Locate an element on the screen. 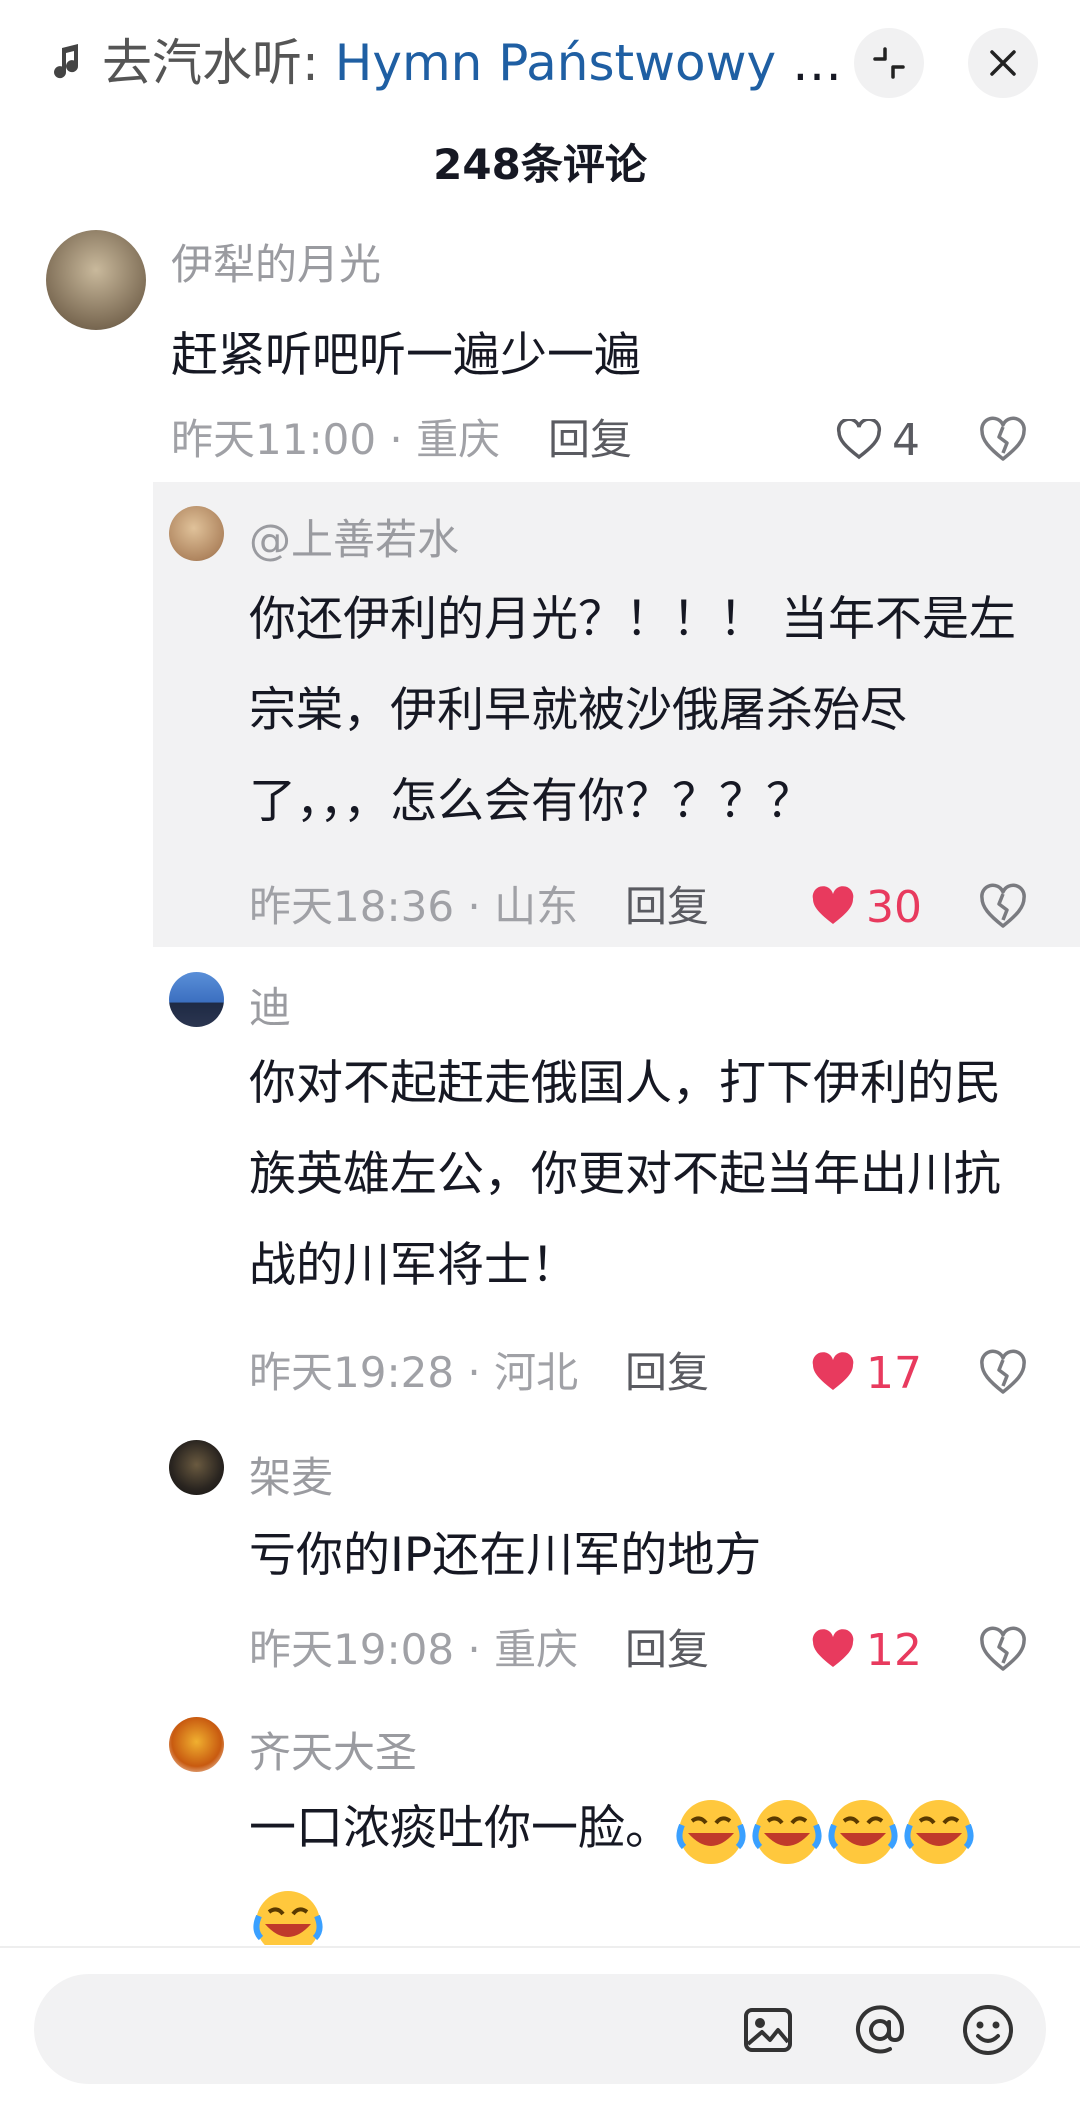 This screenshot has width=1080, height=2108. comment-text-body: 一口浓痰吐你一脸。 is located at coordinates (460, 1828).